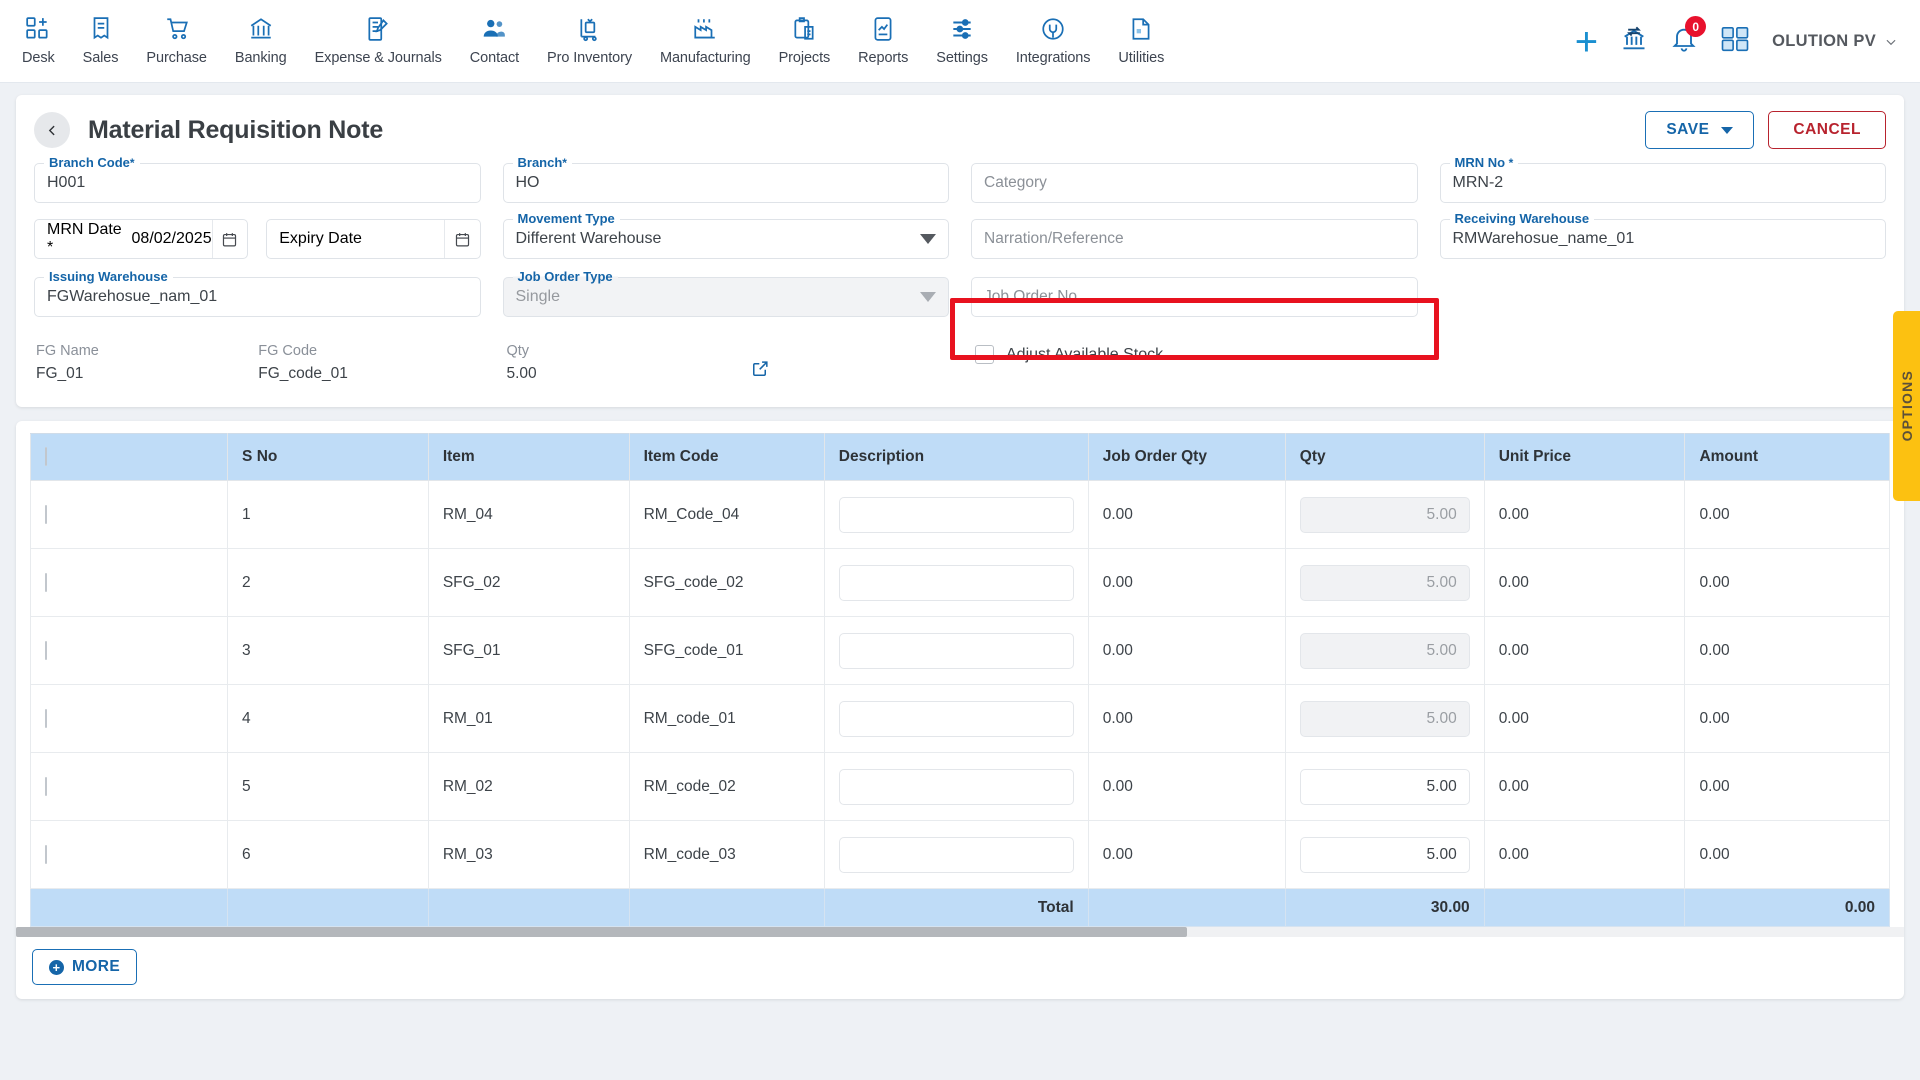 This screenshot has height=1080, width=1920. Describe the element at coordinates (257, 293) in the screenshot. I see `issuing-warehouse-field: Issuing Warehouse FGWarehosue_nam_01` at that location.